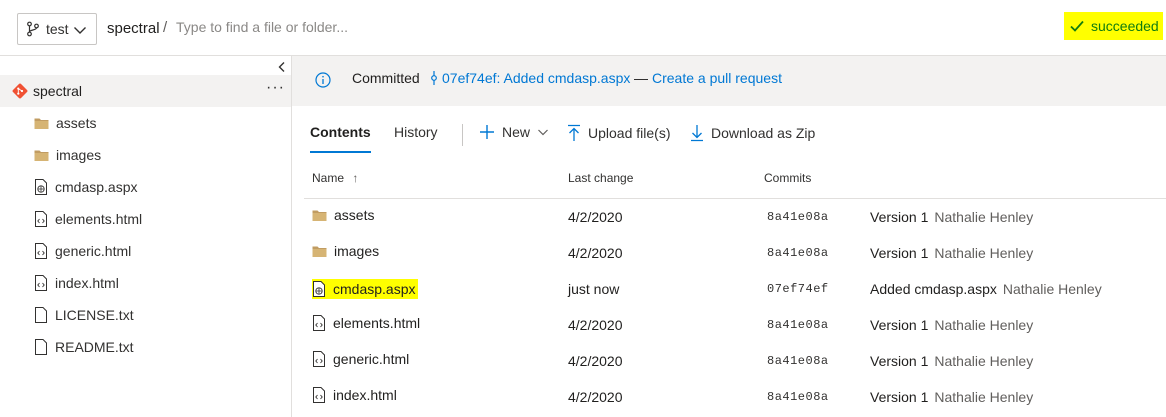 The image size is (1166, 417). I want to click on chevron-down-icon, so click(80, 30).